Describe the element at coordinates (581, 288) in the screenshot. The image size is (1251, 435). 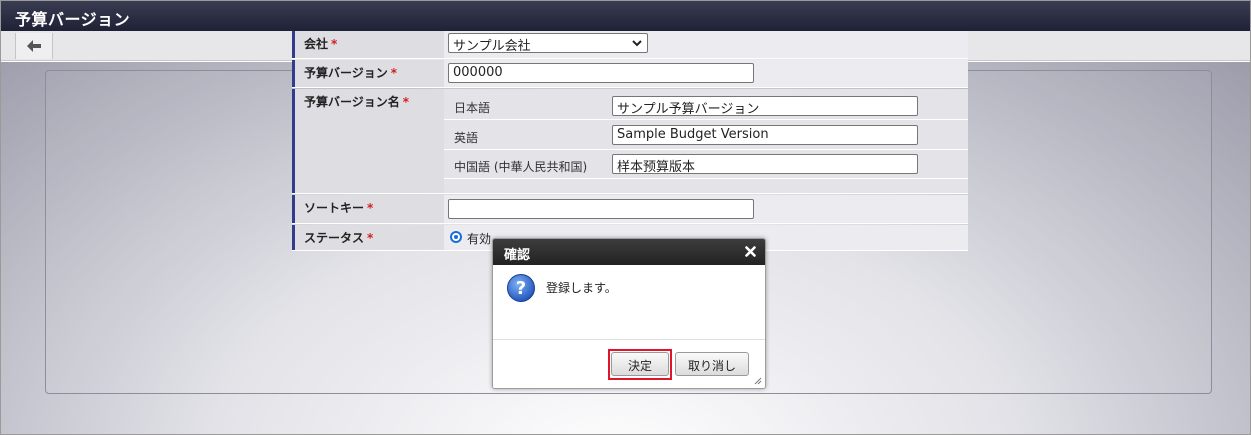
I see `dialog-message: 登録します。` at that location.